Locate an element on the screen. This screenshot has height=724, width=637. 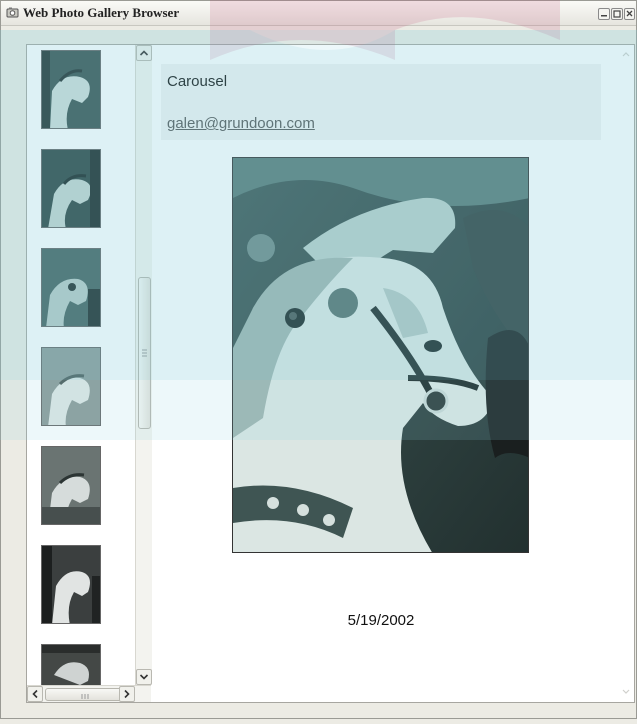
maximize-icon is located at coordinates (617, 14).